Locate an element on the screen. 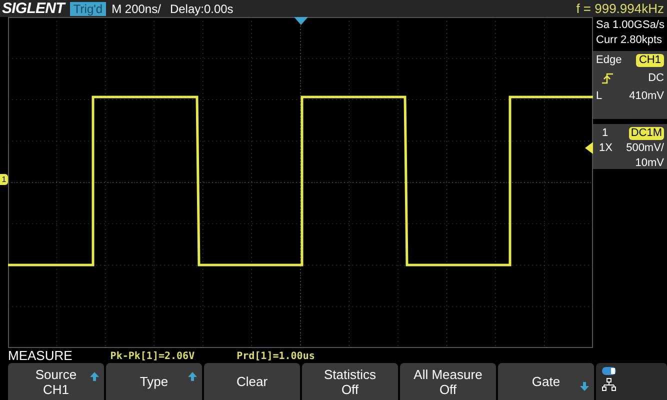  softkey-button: Clear is located at coordinates (252, 381).